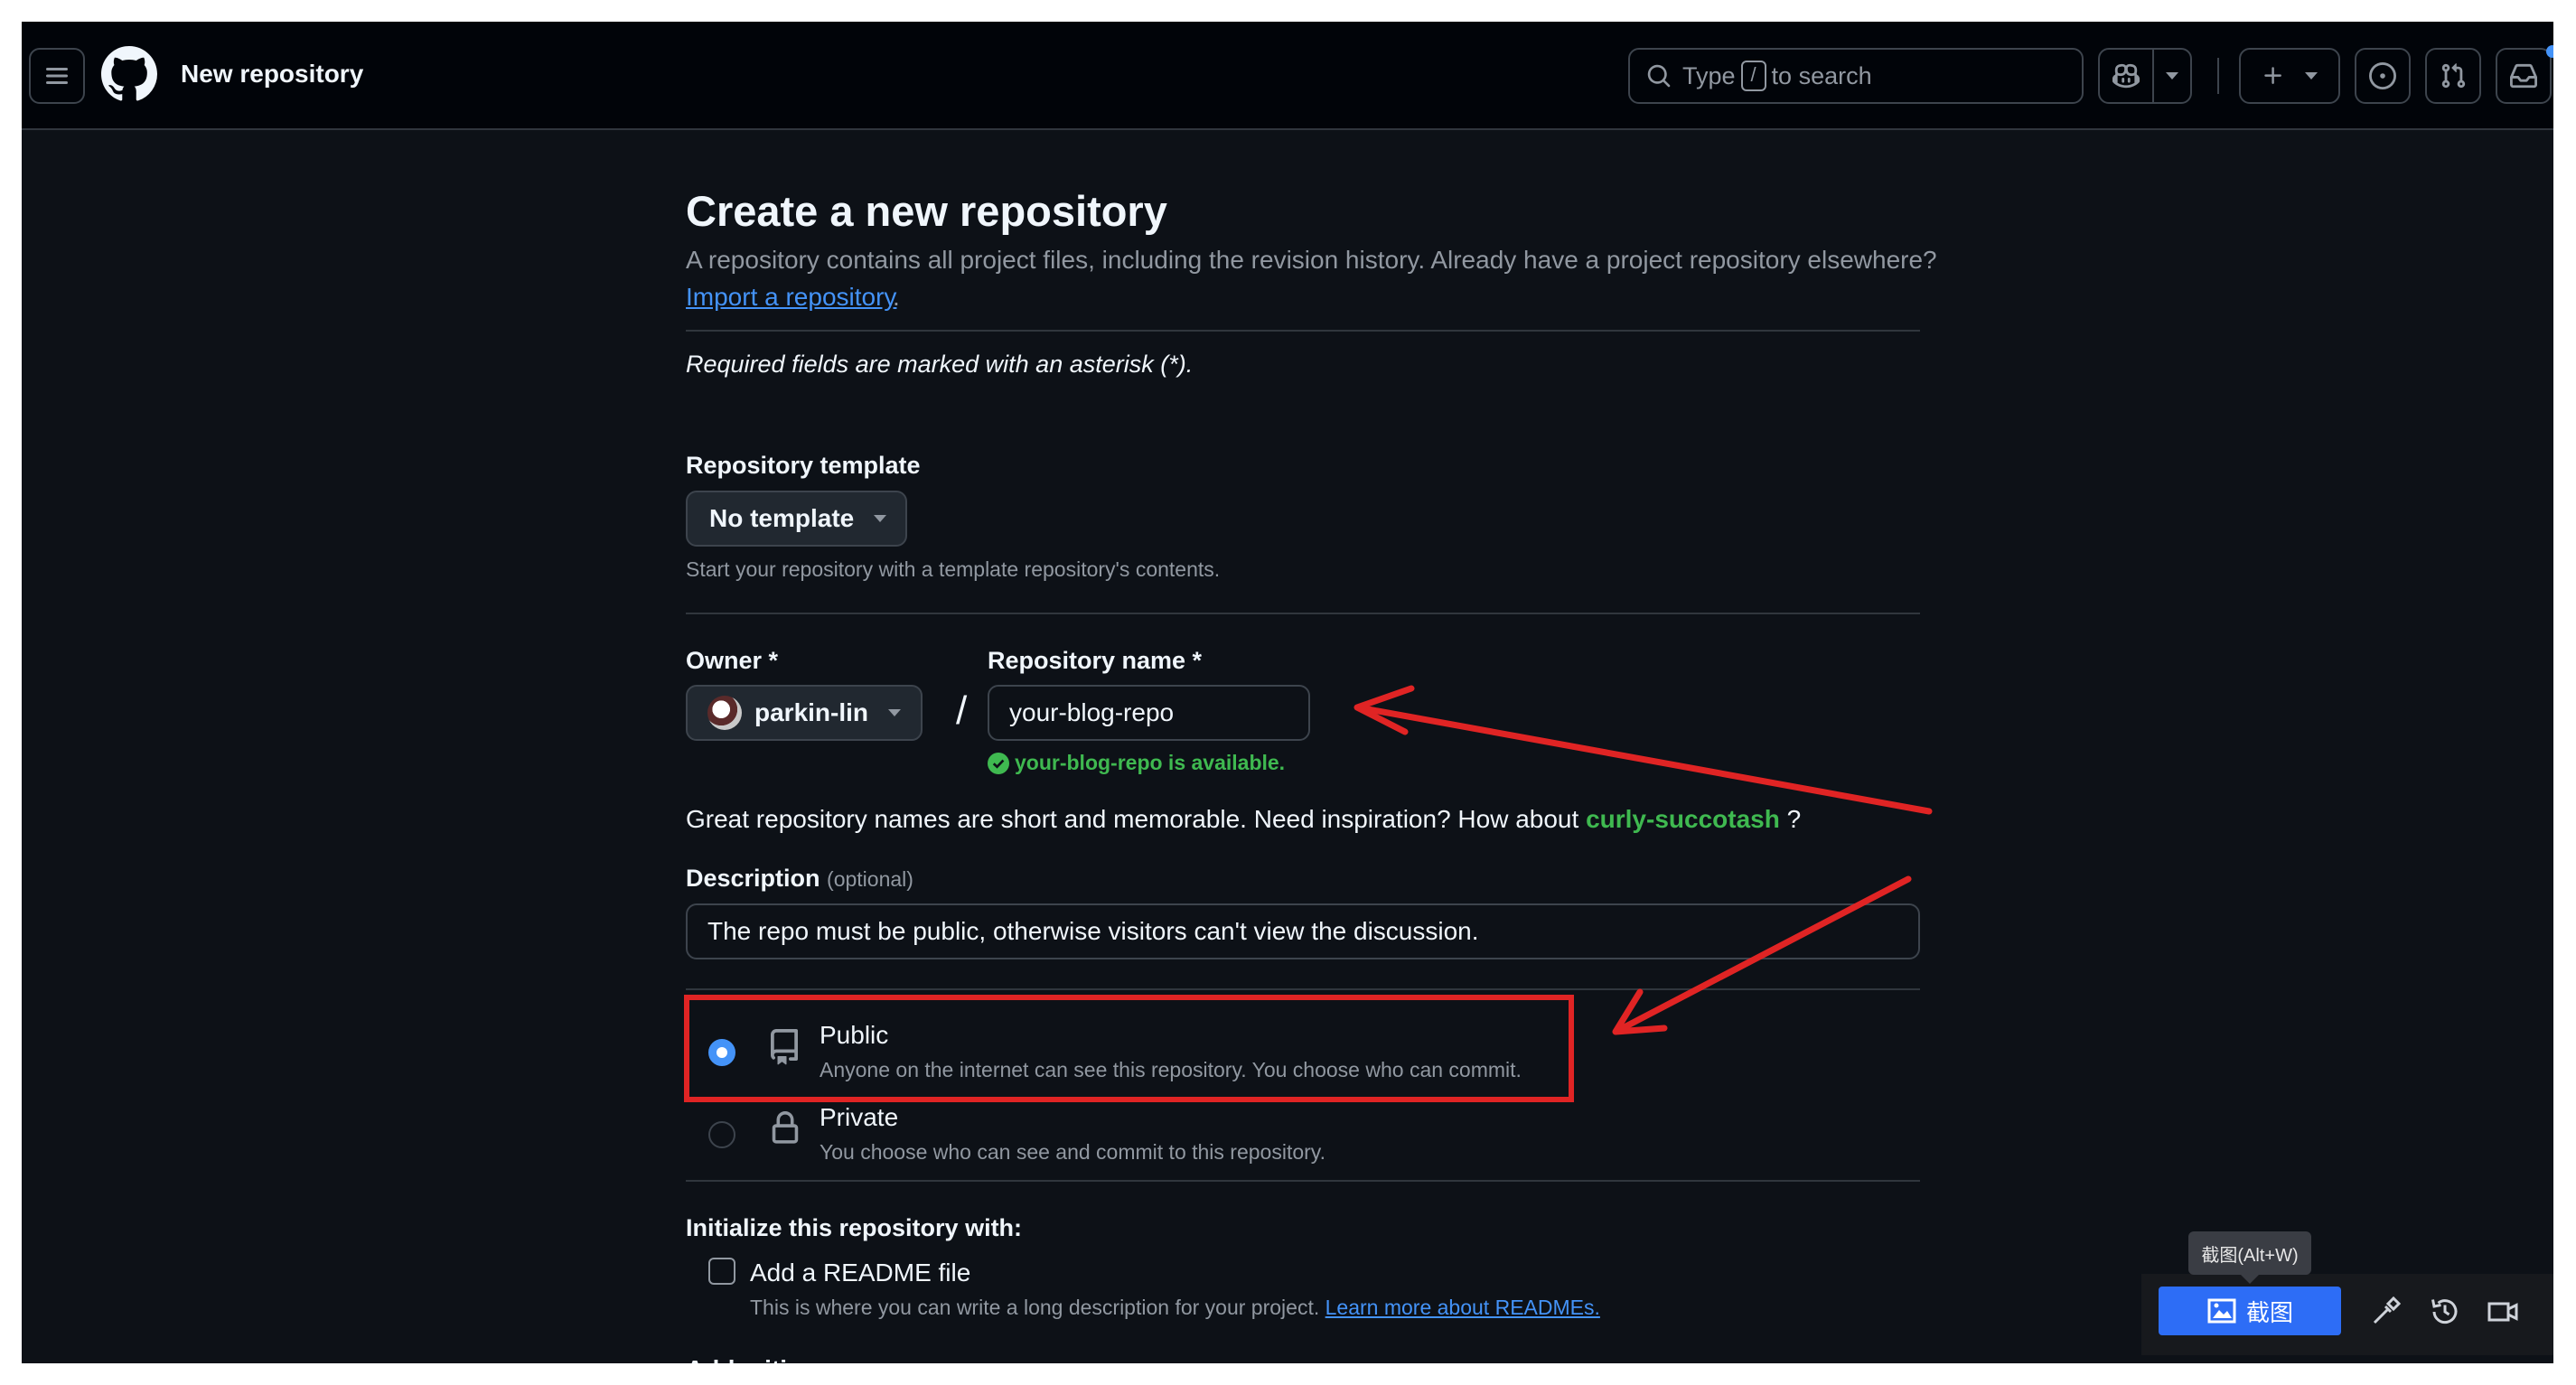 This screenshot has height=1385, width=2576. I want to click on screenshot-button-label: 截图, so click(2269, 1312).